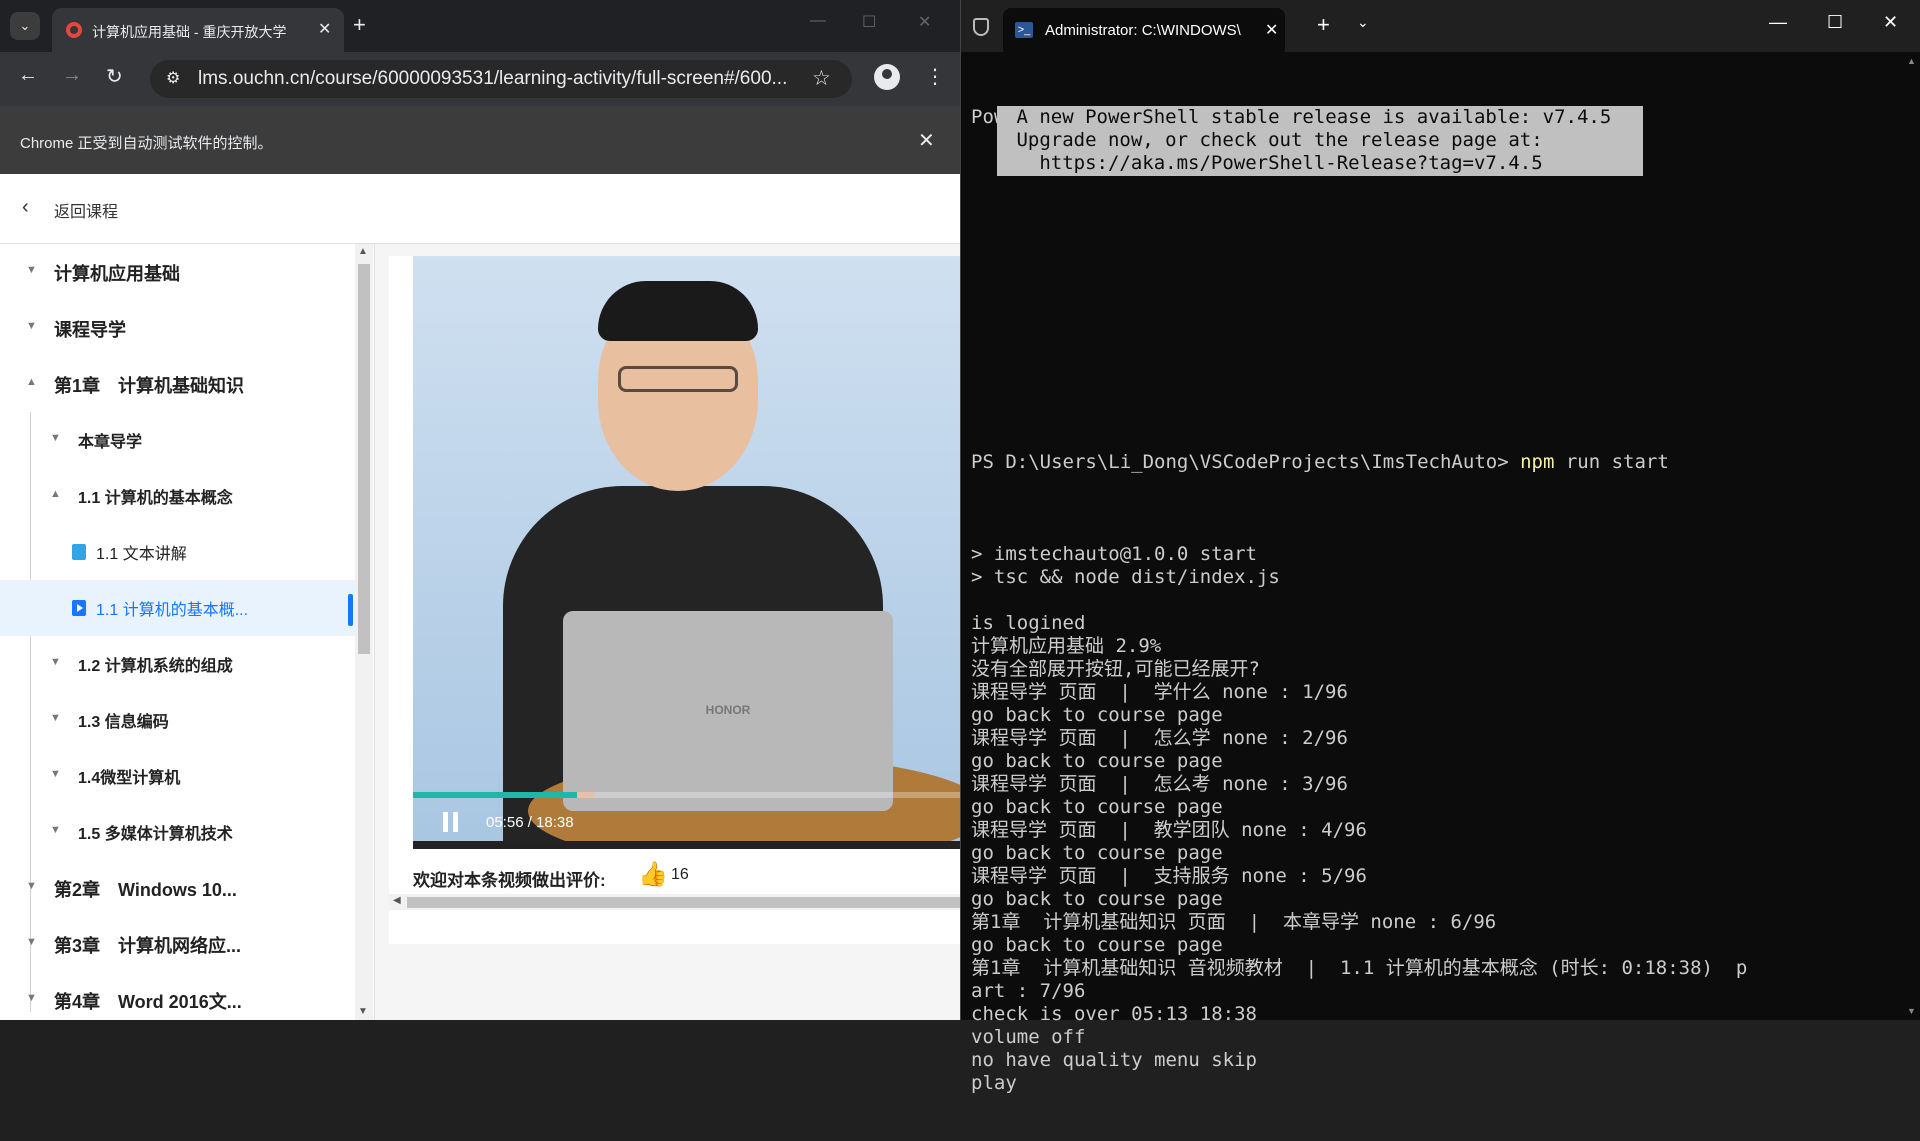 The image size is (1920, 1141). Describe the element at coordinates (178, 776) in the screenshot. I see `tree-item-section-1-4: ▼ 1.4微型计算机` at that location.